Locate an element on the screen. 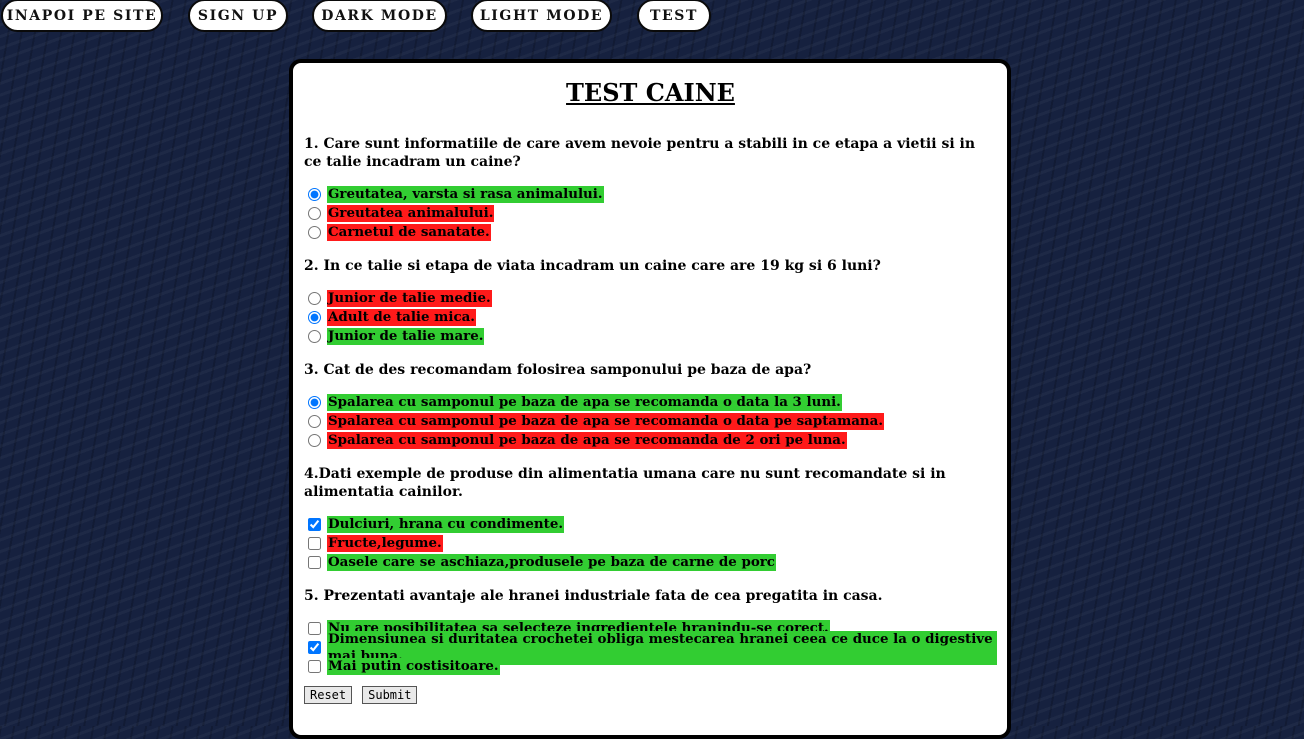 This screenshot has height=739, width=1304. test-button: TEST is located at coordinates (674, 16).